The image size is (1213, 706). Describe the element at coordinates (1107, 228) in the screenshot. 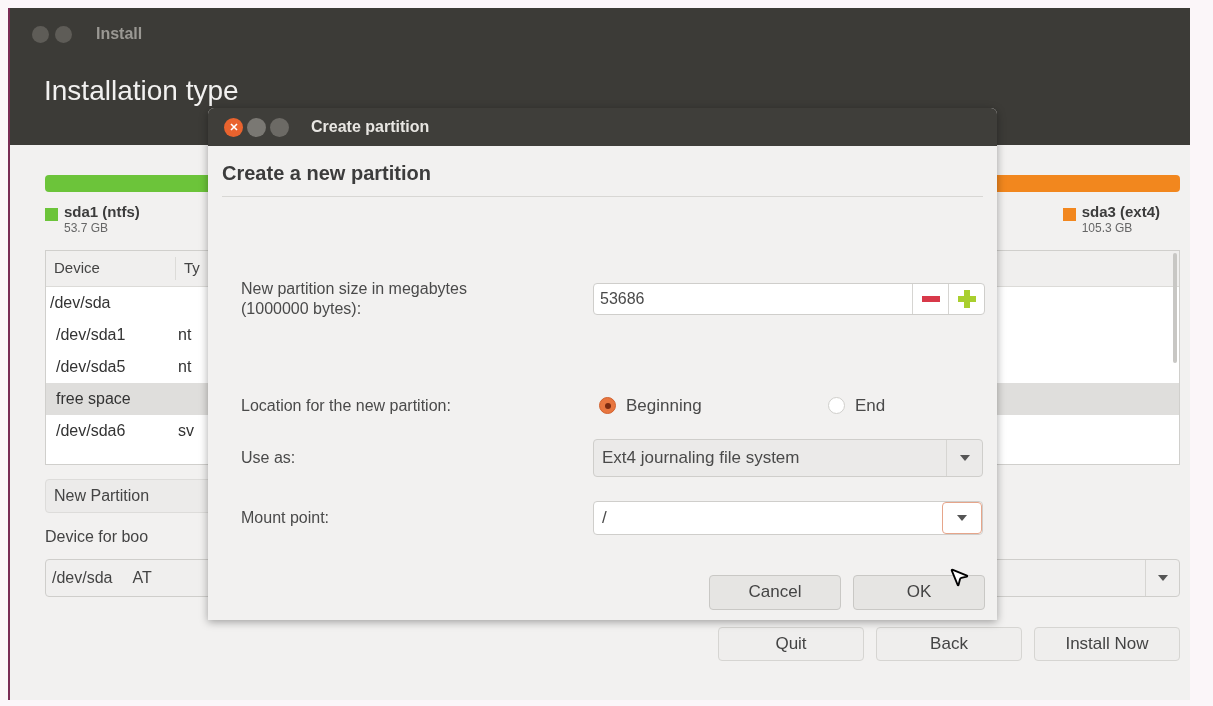

I see `partition-size: 105.3 GB` at that location.